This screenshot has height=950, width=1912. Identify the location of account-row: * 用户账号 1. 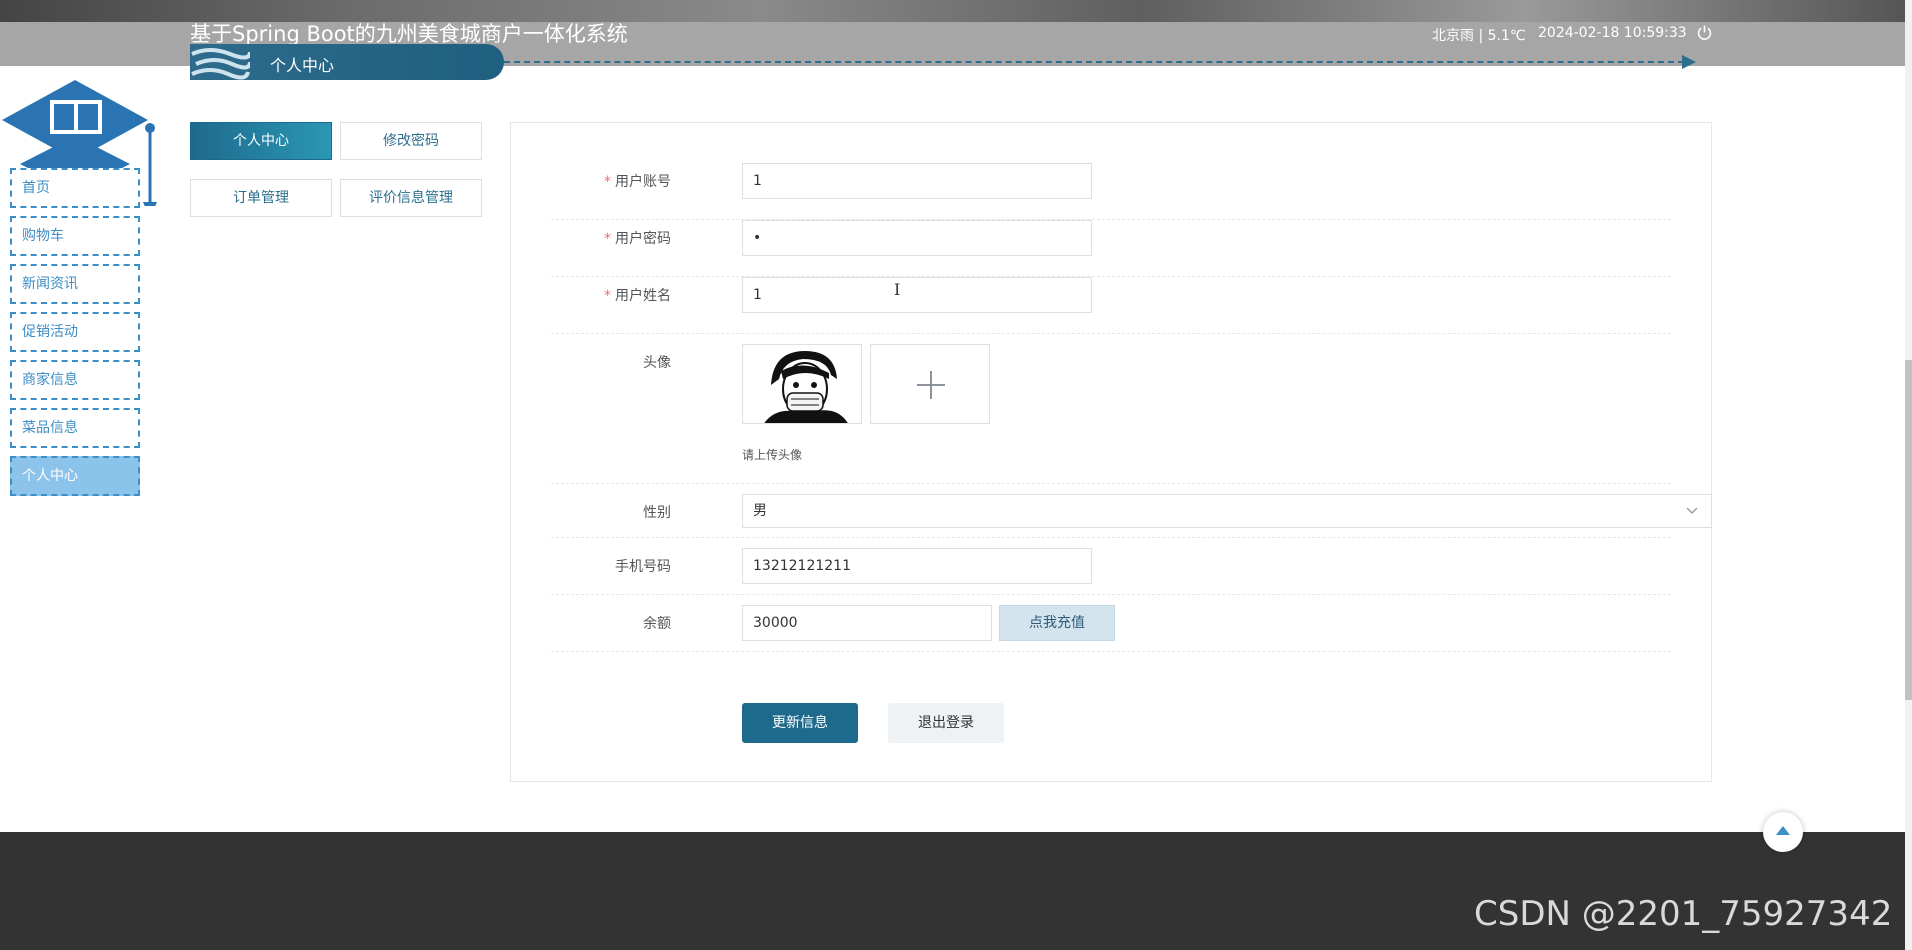
(1111, 191).